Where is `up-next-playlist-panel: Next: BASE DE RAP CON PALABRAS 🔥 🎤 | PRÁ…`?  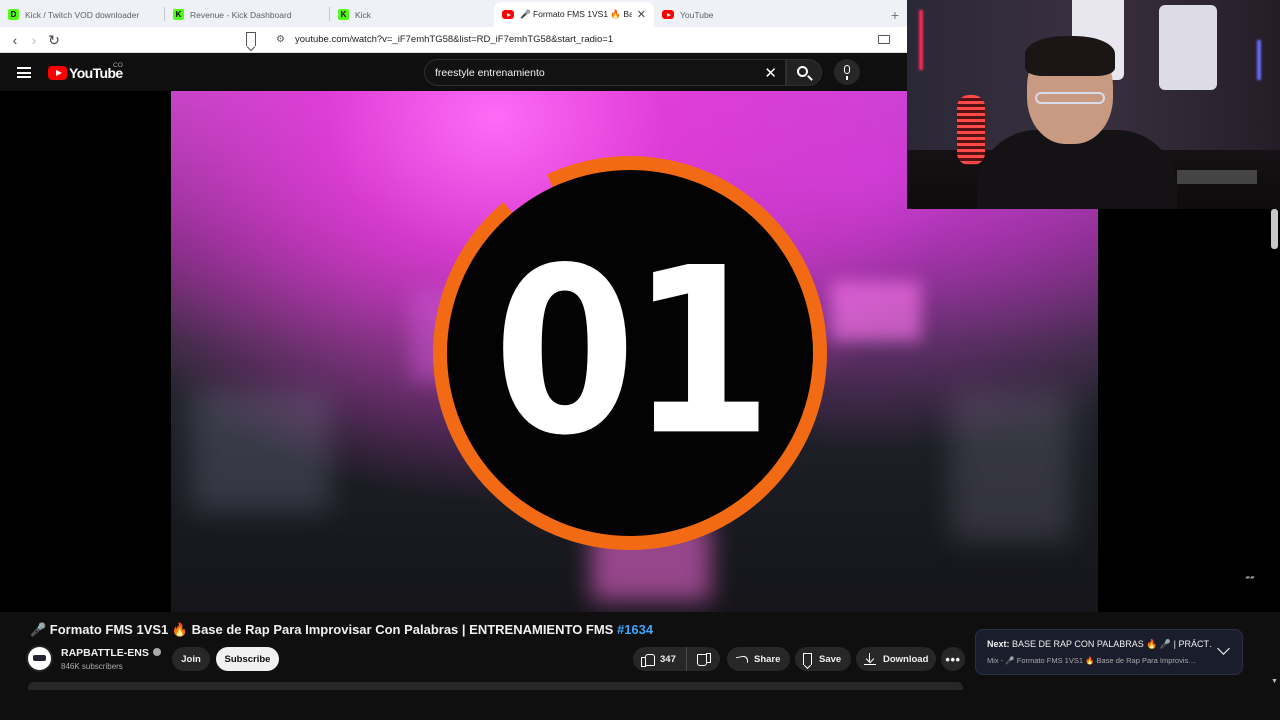 up-next-playlist-panel: Next: BASE DE RAP CON PALABRAS 🔥 🎤 | PRÁ… is located at coordinates (1109, 652).